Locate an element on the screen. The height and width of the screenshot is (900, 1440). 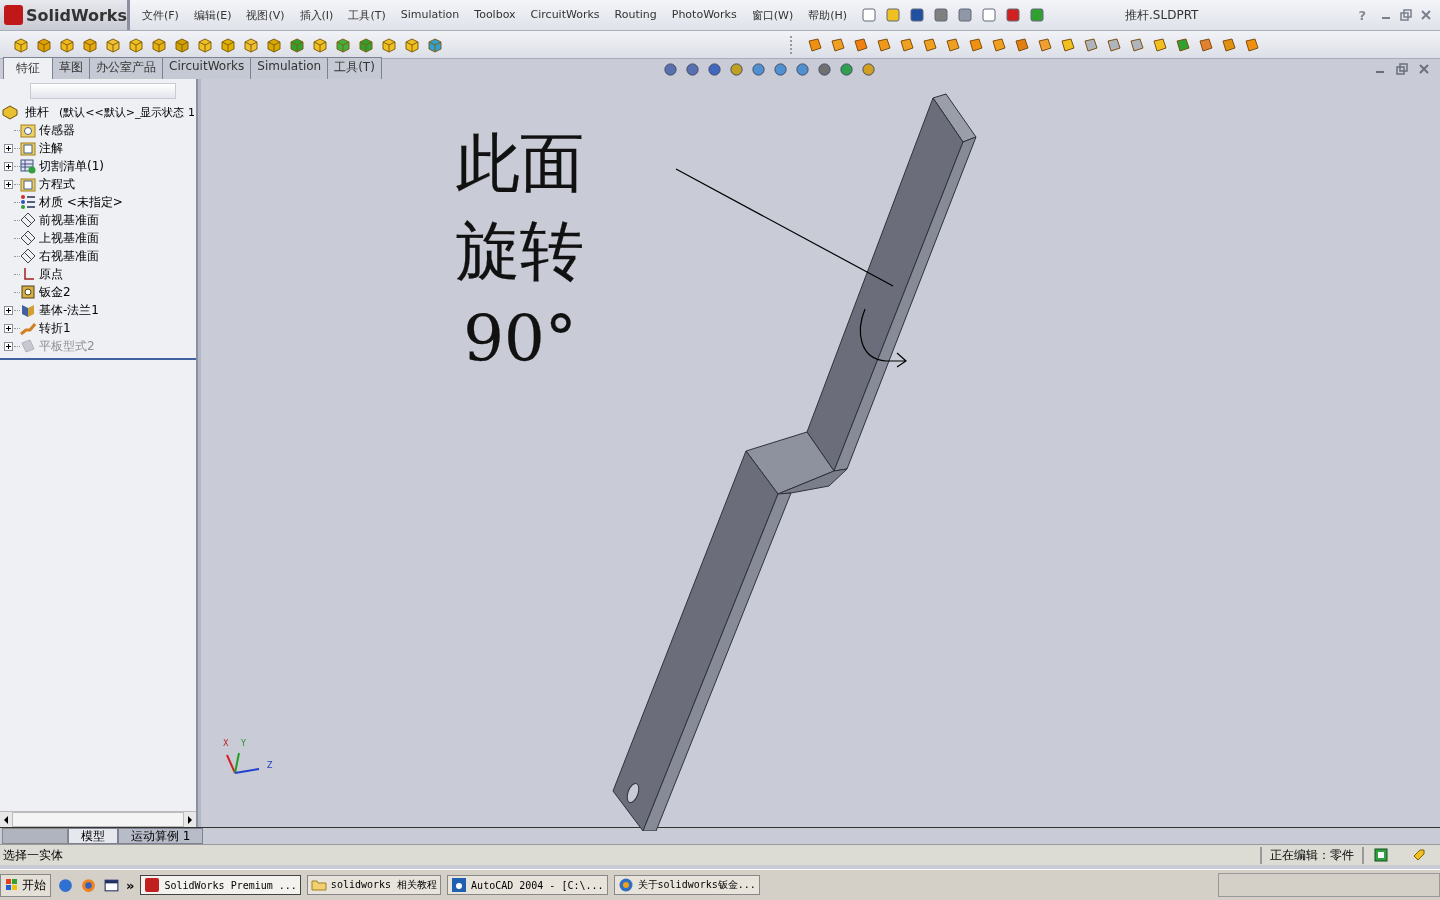
command-tab: CircuitWorks is located at coordinates (207, 68).